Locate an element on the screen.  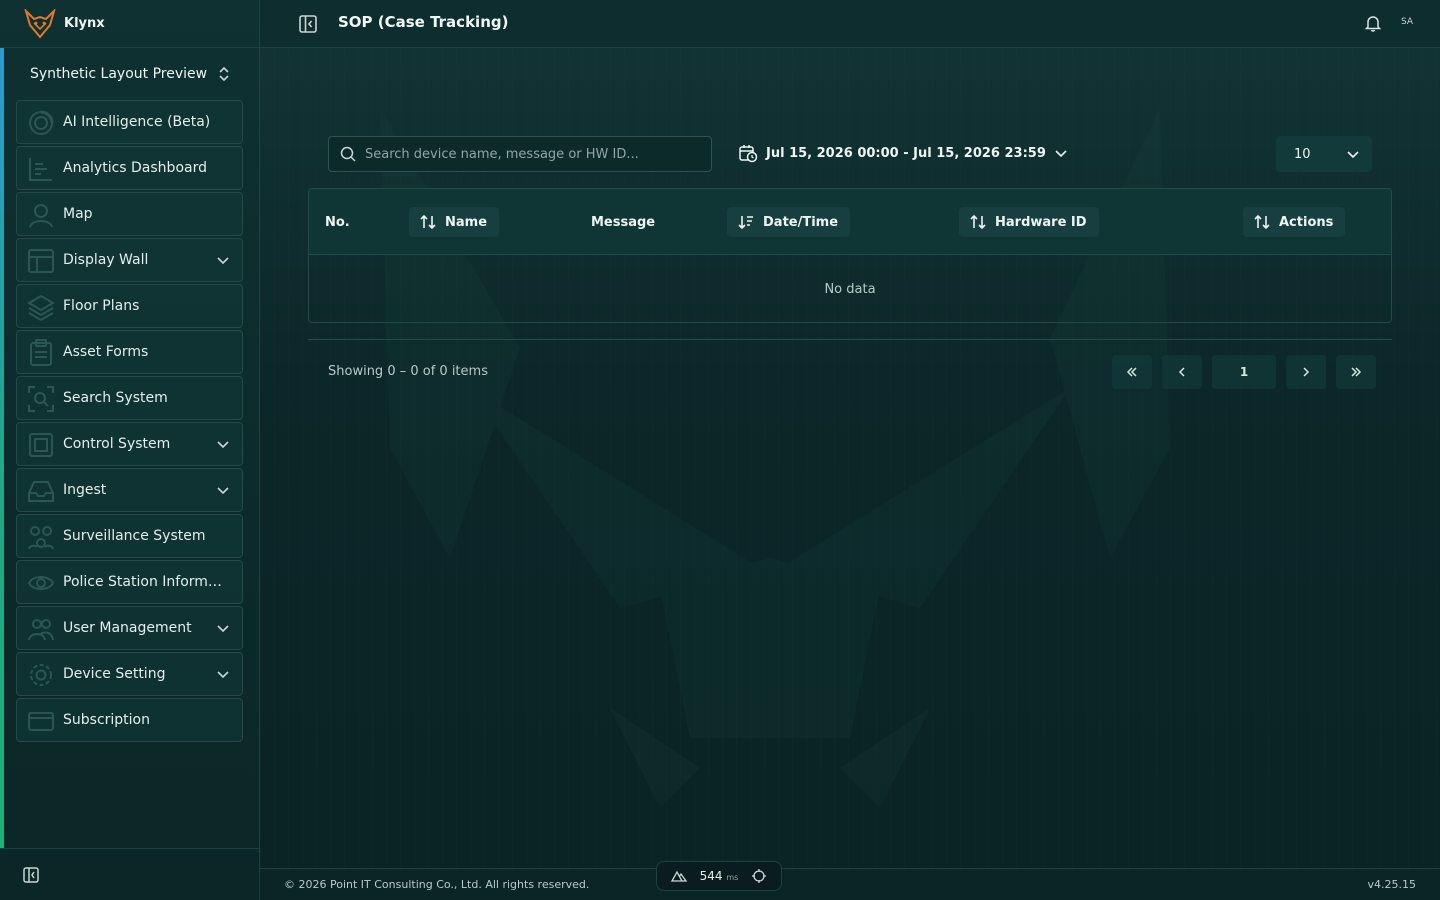
chevrons-right-icon is located at coordinates (1356, 372).